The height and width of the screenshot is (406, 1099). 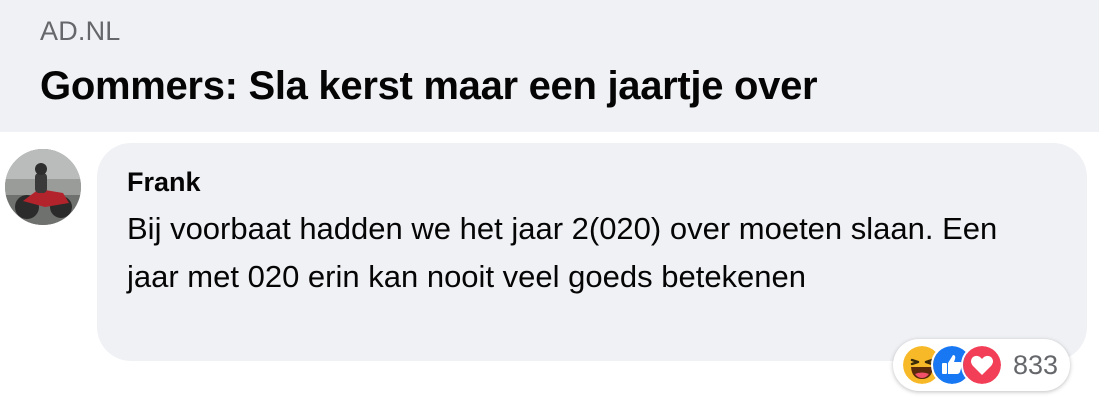 I want to click on avatar-image, so click(x=43, y=187).